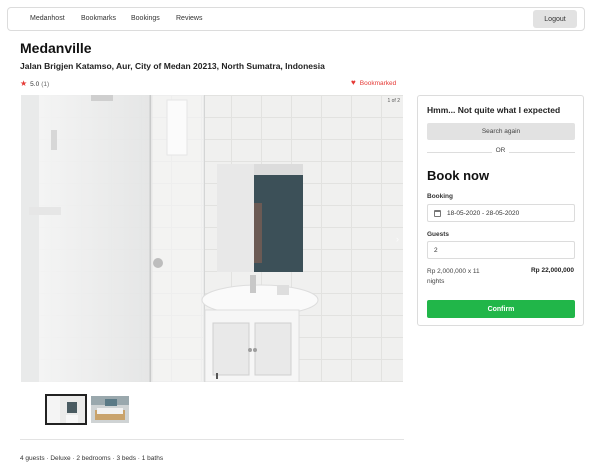 This screenshot has width=596, height=467. I want to click on rating: ★ 5.0 (1), so click(34, 84).